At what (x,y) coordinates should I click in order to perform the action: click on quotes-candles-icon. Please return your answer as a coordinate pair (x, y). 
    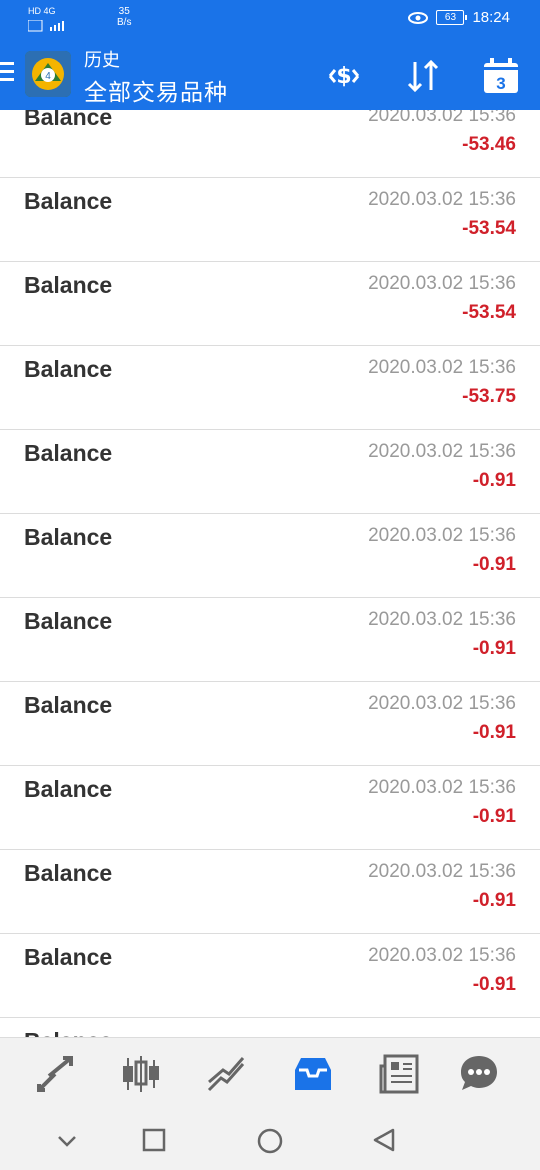
    Looking at the image, I should click on (141, 1074).